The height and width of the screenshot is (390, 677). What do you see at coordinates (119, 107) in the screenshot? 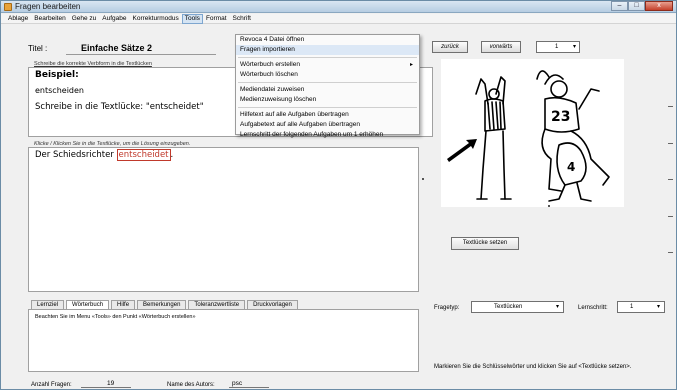
I see `example-instruction: Schreibe in die Textlücke: "entscheidet"` at bounding box center [119, 107].